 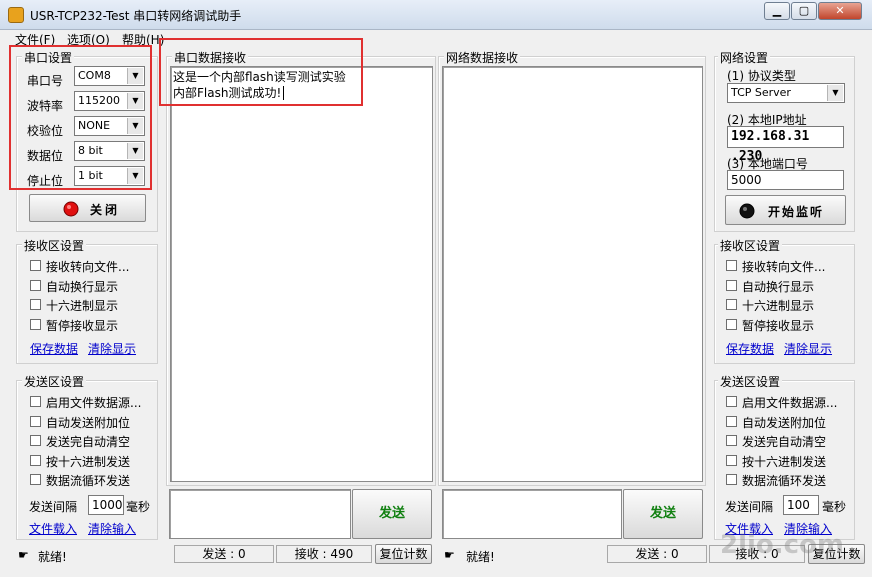 I want to click on close-window-button: ✕, so click(x=840, y=11).